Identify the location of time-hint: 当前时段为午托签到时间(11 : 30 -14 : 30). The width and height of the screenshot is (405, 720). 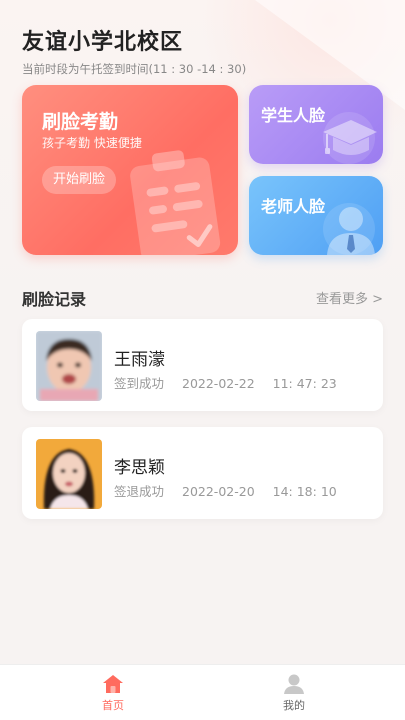
(134, 69).